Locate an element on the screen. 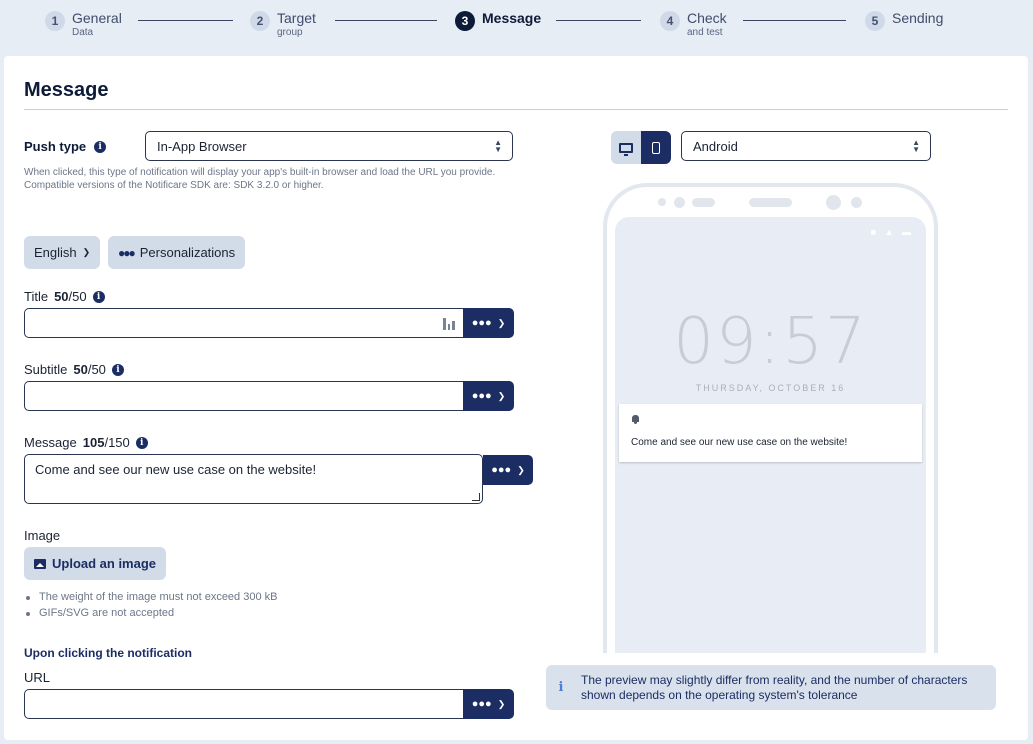 This screenshot has height=744, width=1033. mobile-preview-button is located at coordinates (656, 147).